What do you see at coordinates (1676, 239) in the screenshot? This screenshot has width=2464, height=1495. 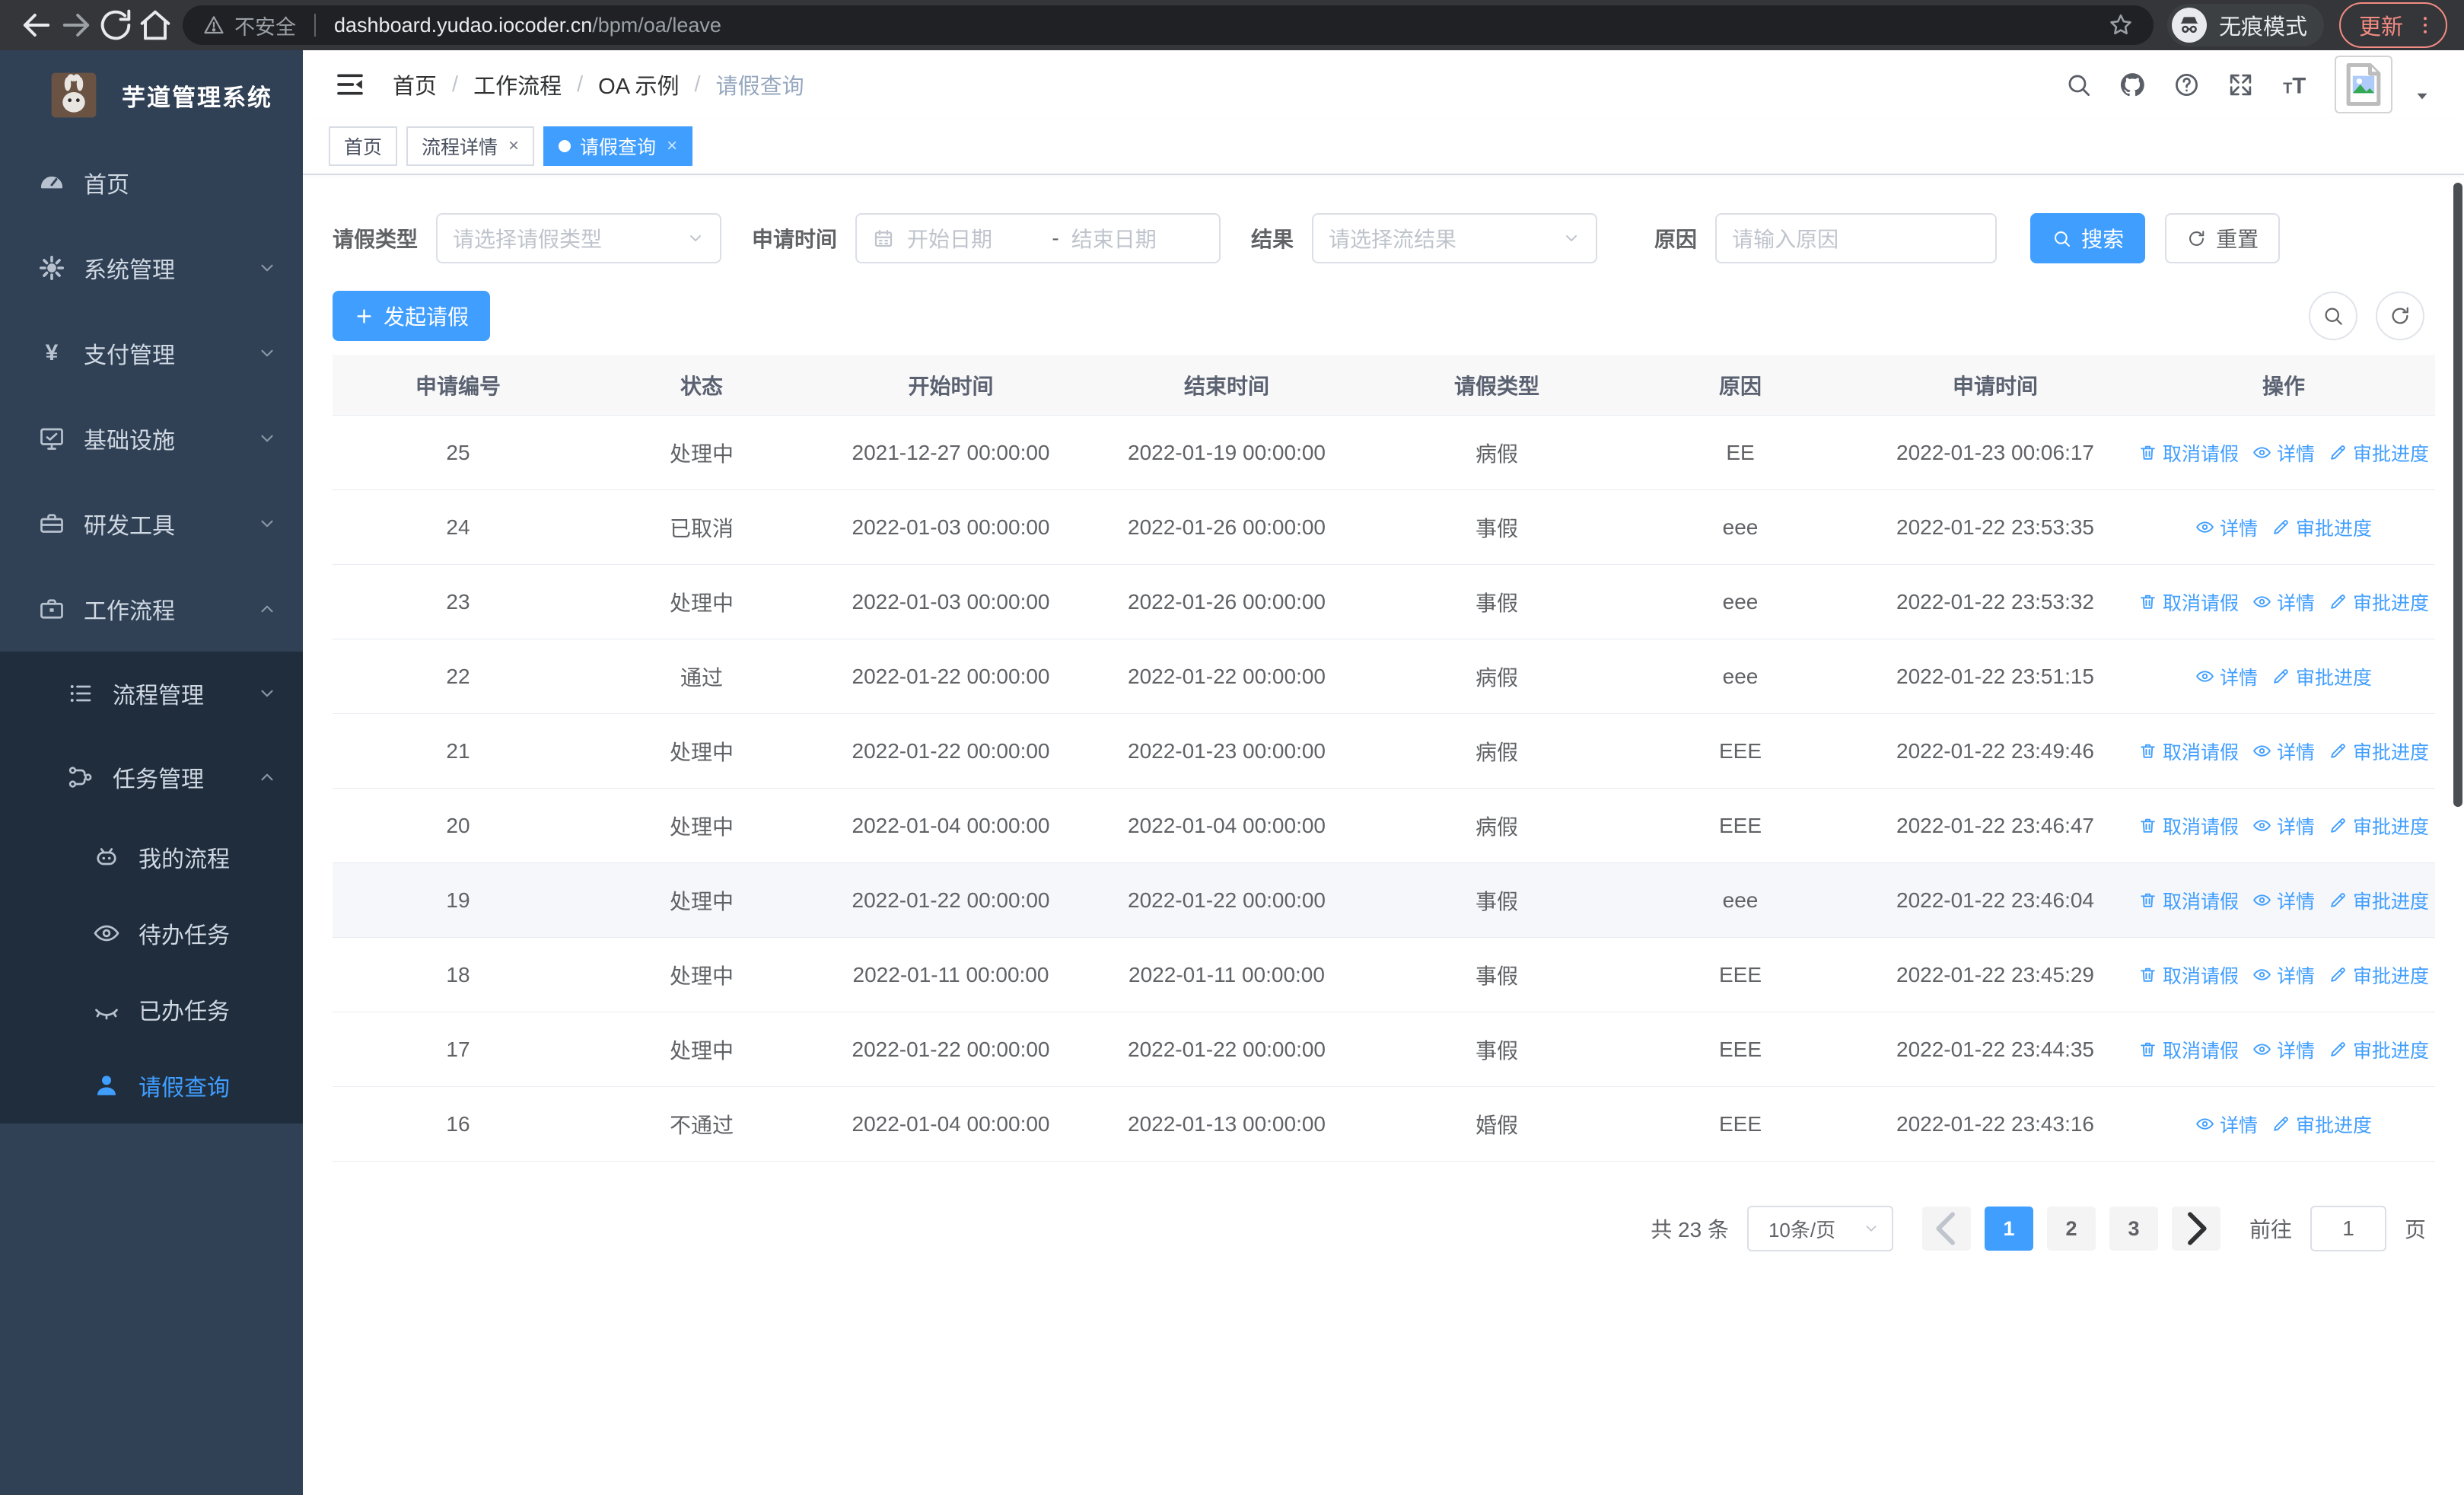 I see `reason-label: 原因` at bounding box center [1676, 239].